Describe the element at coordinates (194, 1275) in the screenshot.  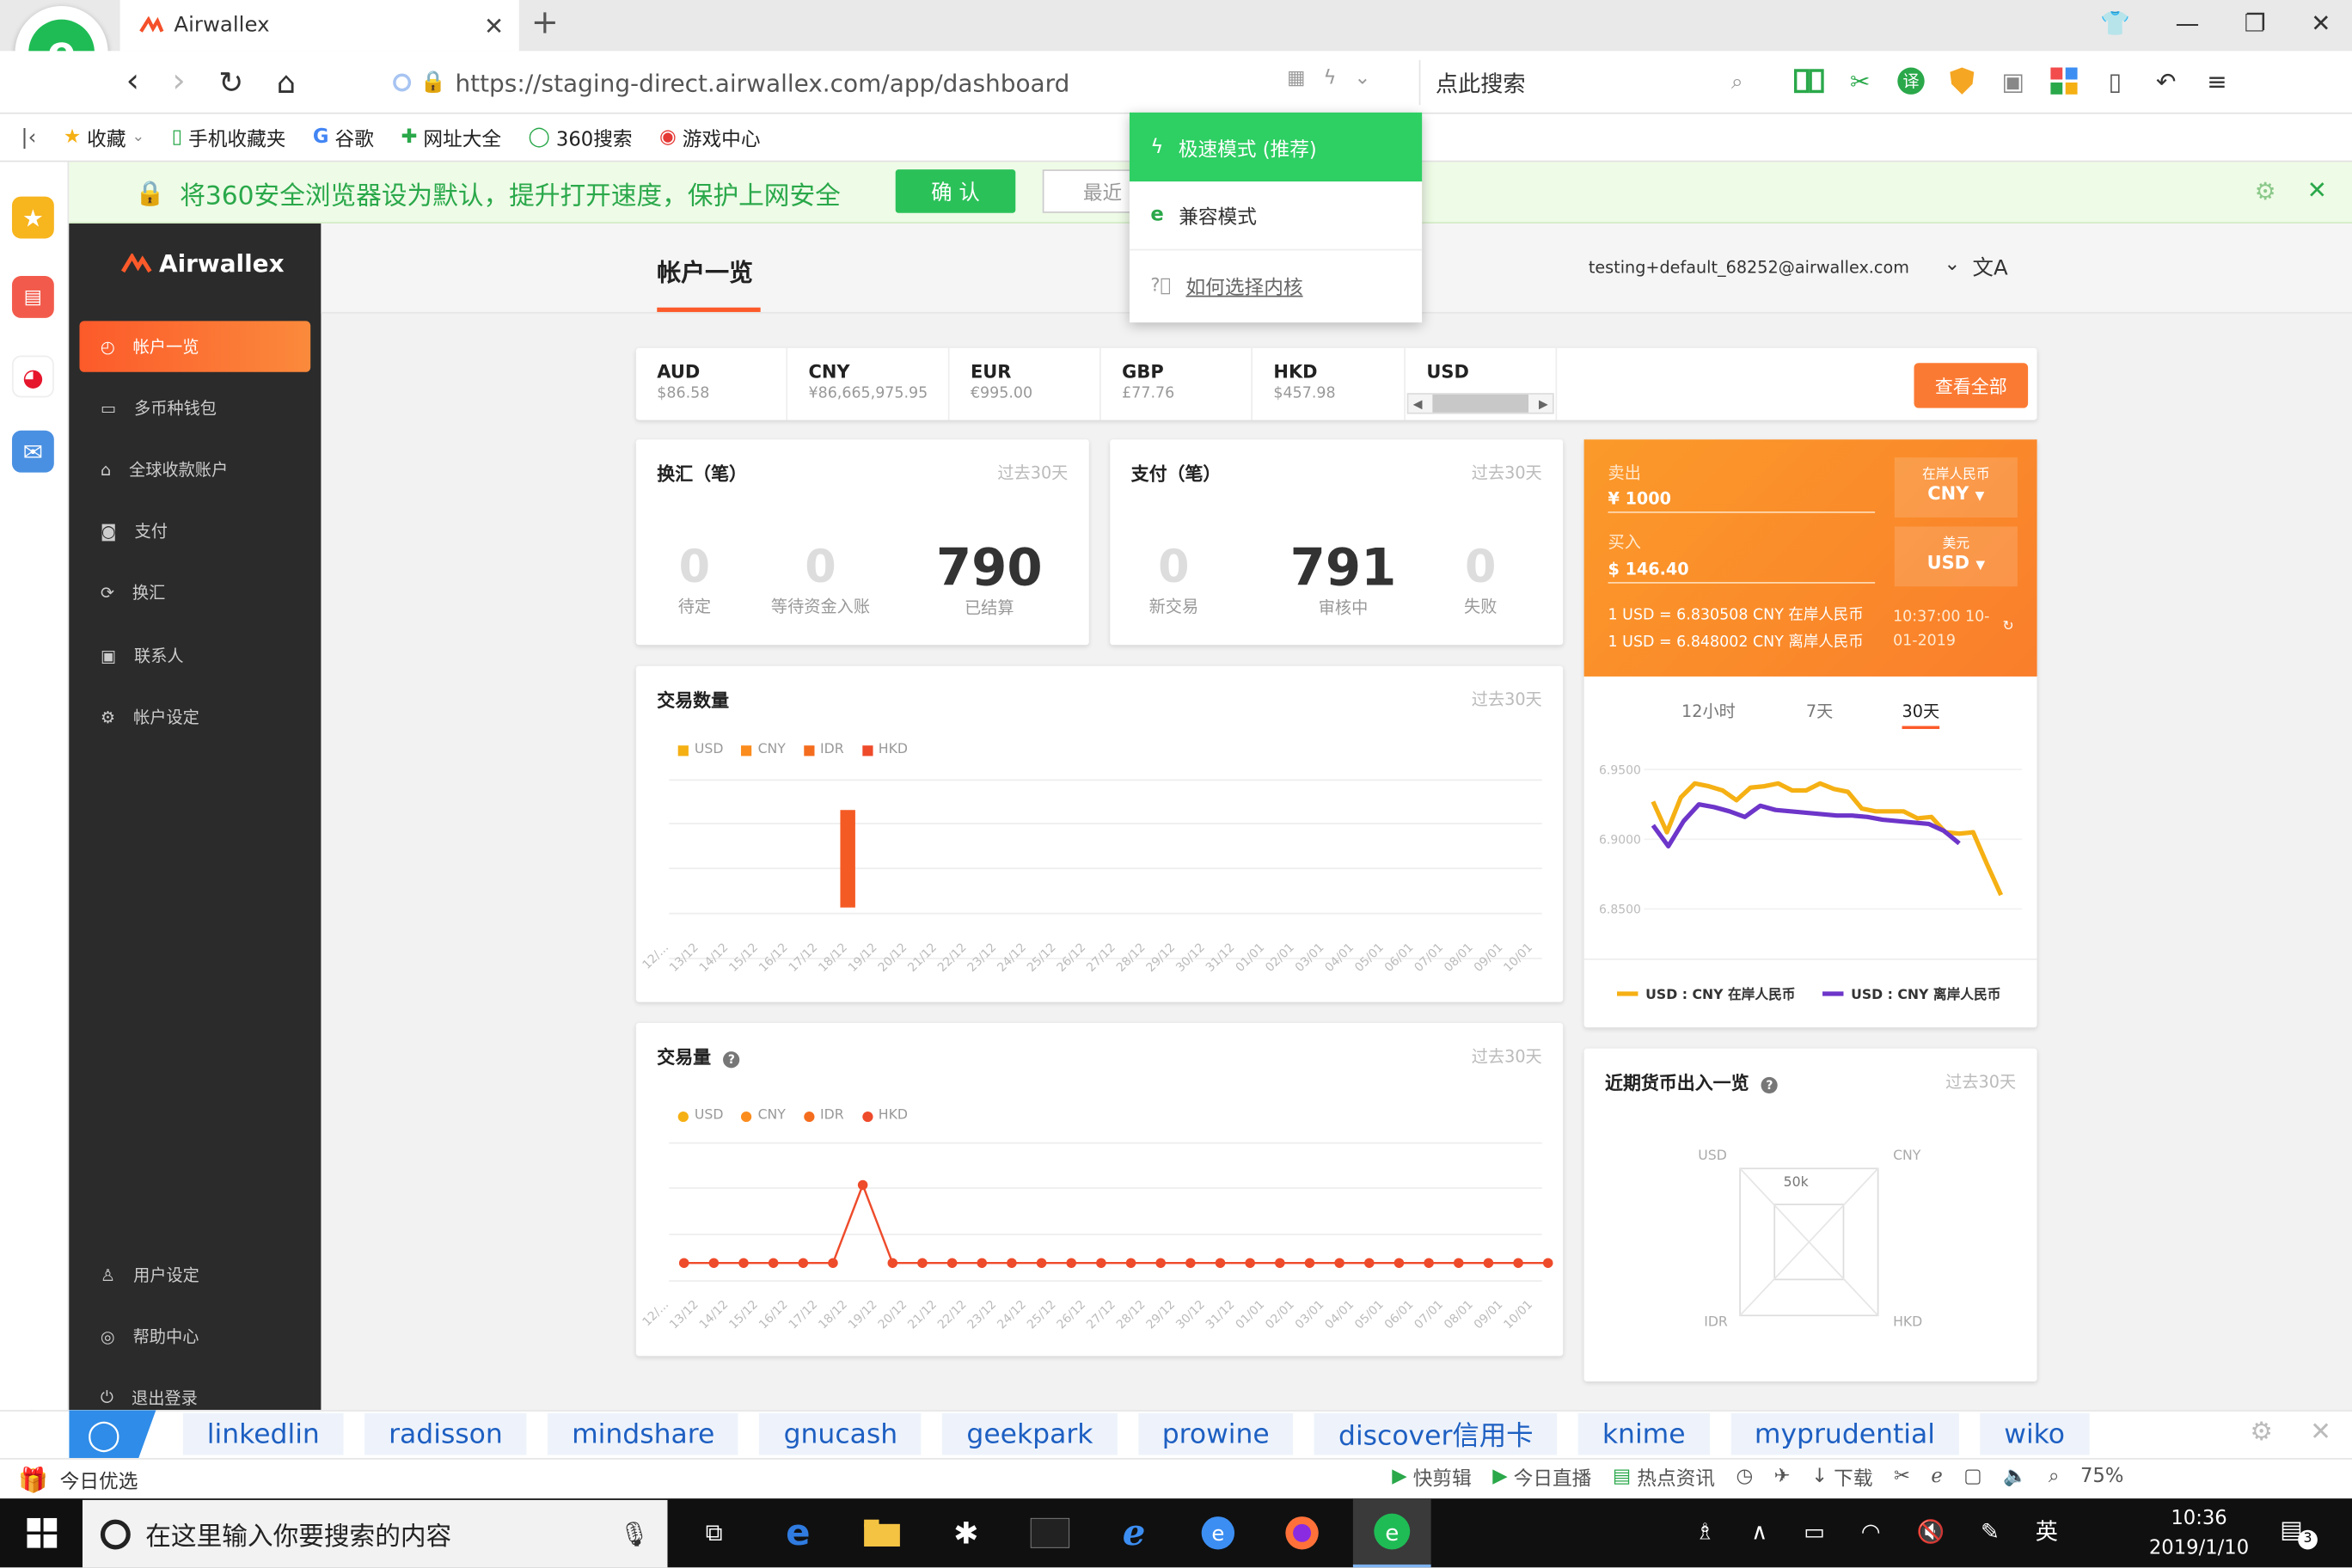
I see `nav-user-settings: ♙ 用户设定` at that location.